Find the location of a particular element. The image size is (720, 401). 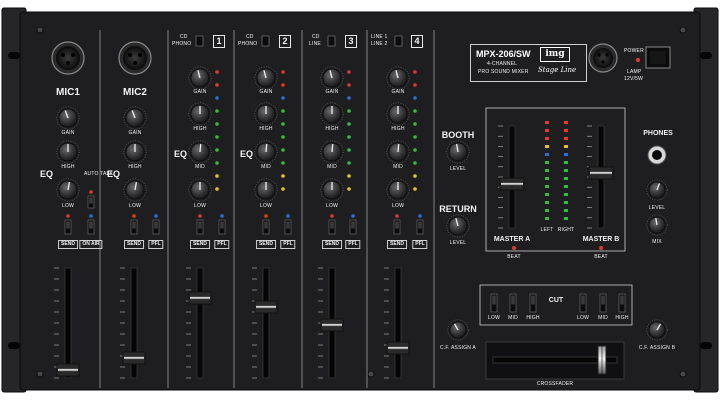

pfl-label-ch2: PFL is located at coordinates (288, 244).